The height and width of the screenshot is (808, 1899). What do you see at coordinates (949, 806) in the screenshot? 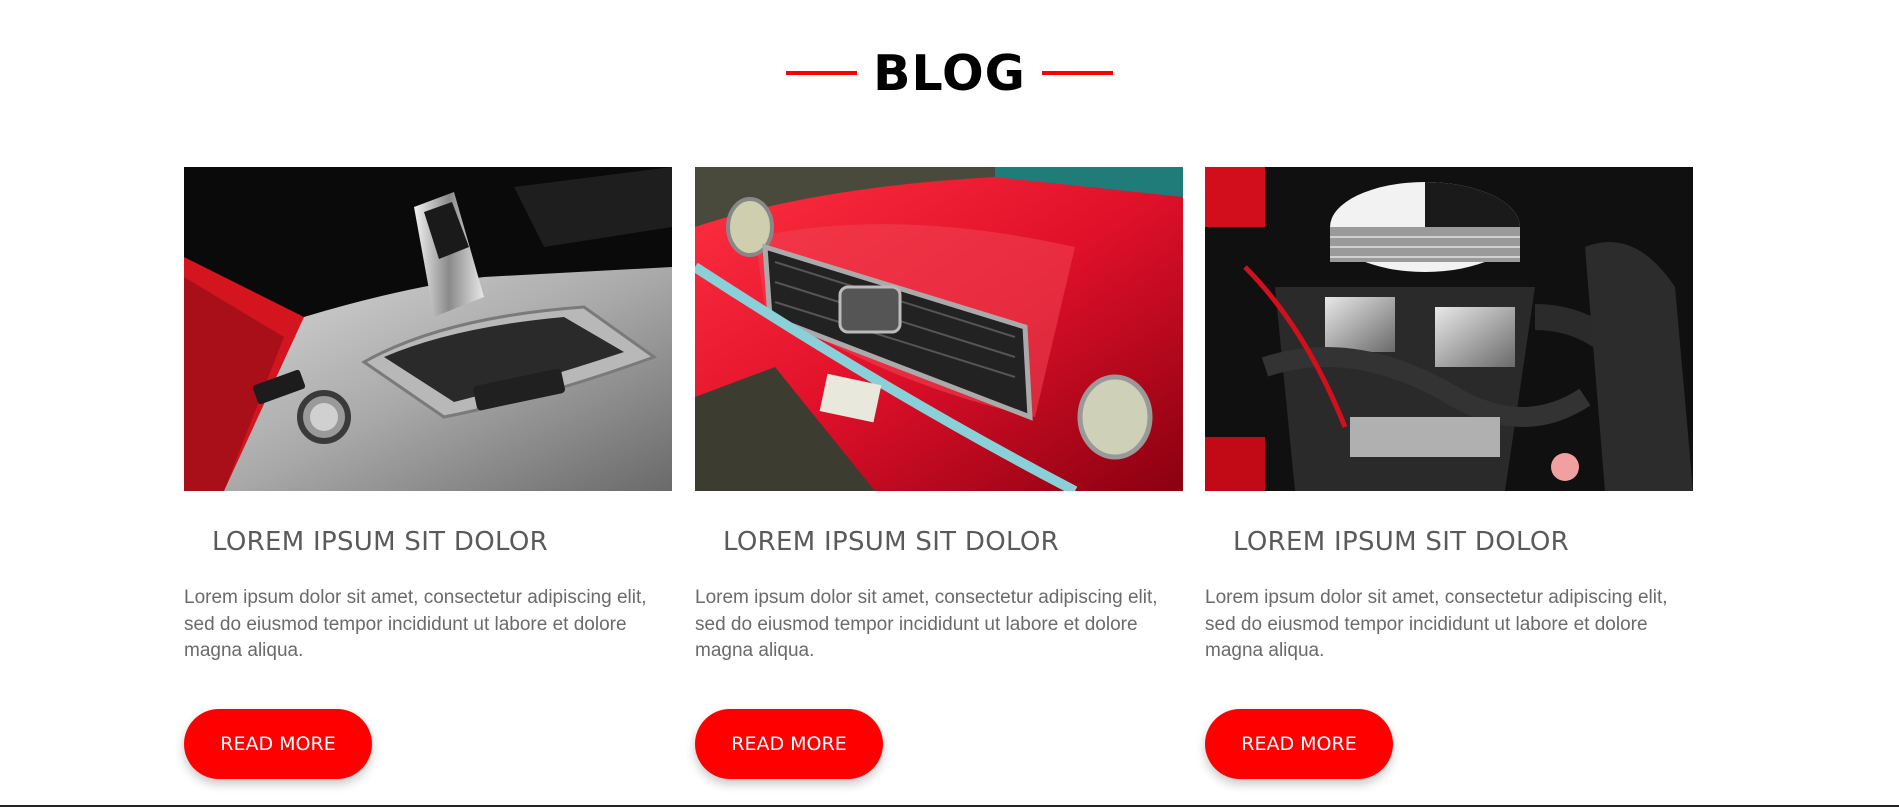
I see `footer-divider` at bounding box center [949, 806].